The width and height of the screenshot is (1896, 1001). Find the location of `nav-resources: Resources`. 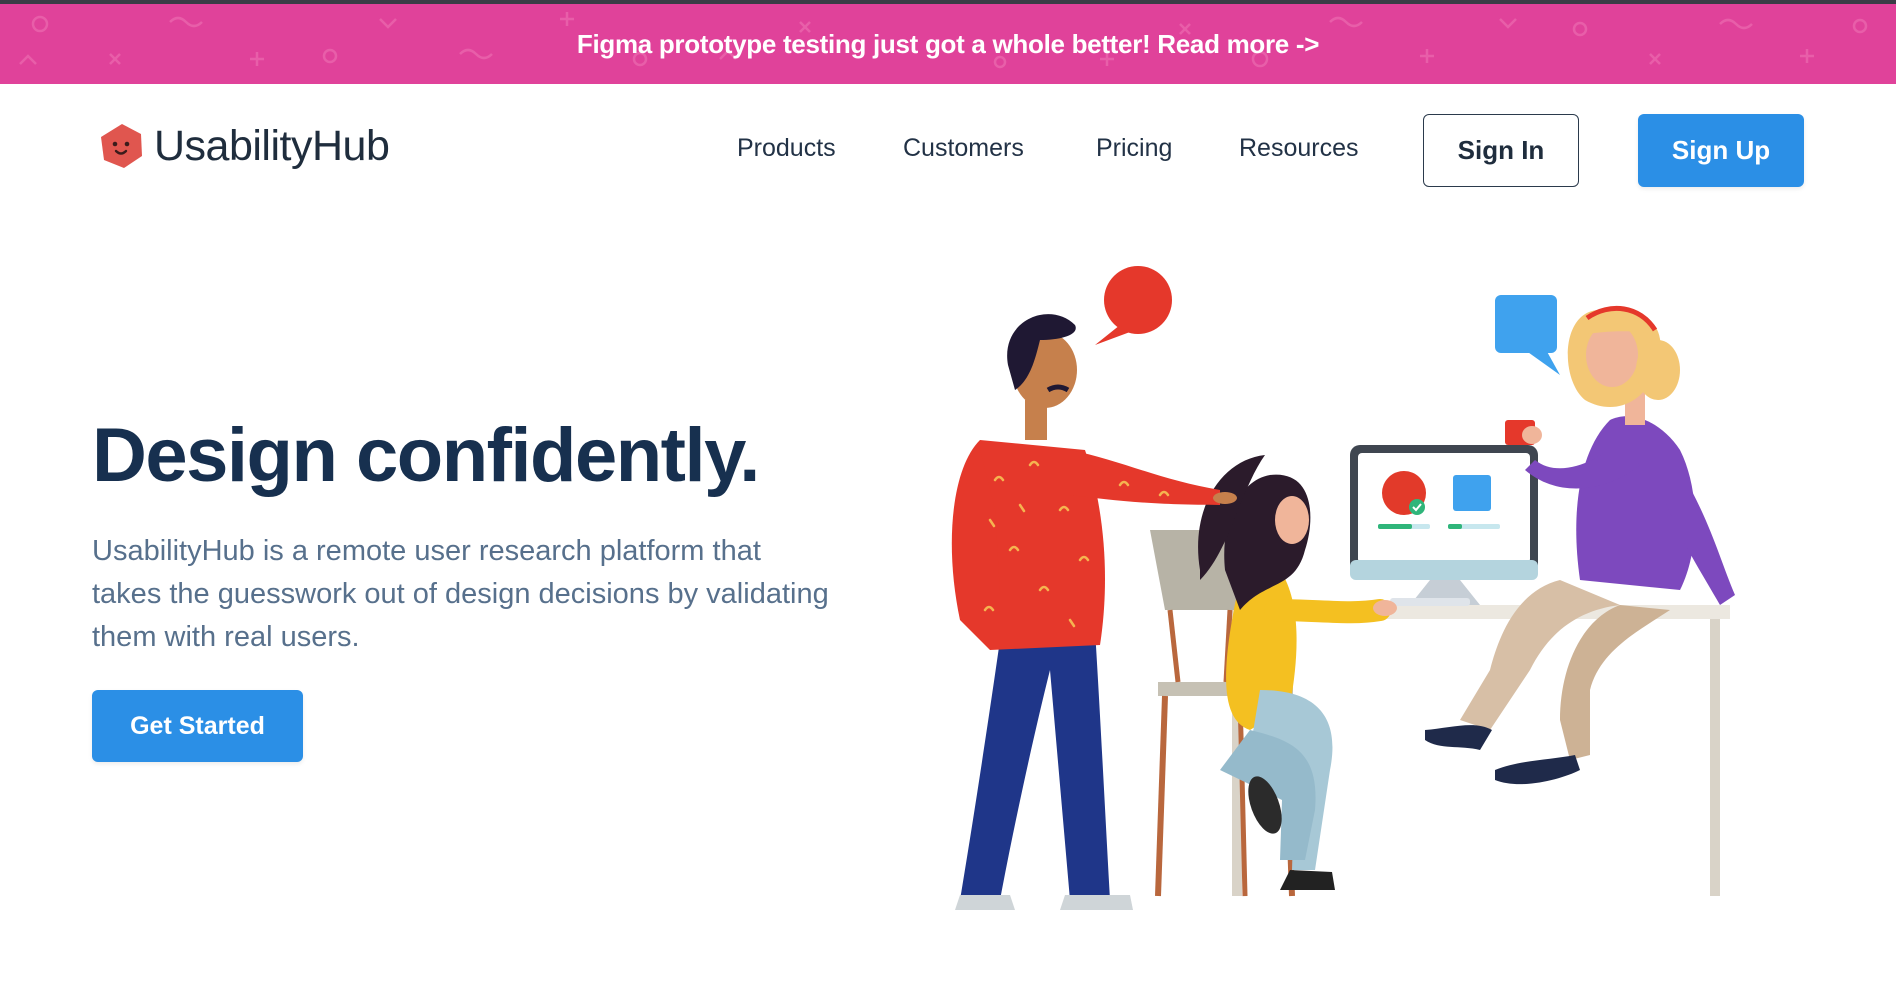

nav-resources: Resources is located at coordinates (1299, 148).